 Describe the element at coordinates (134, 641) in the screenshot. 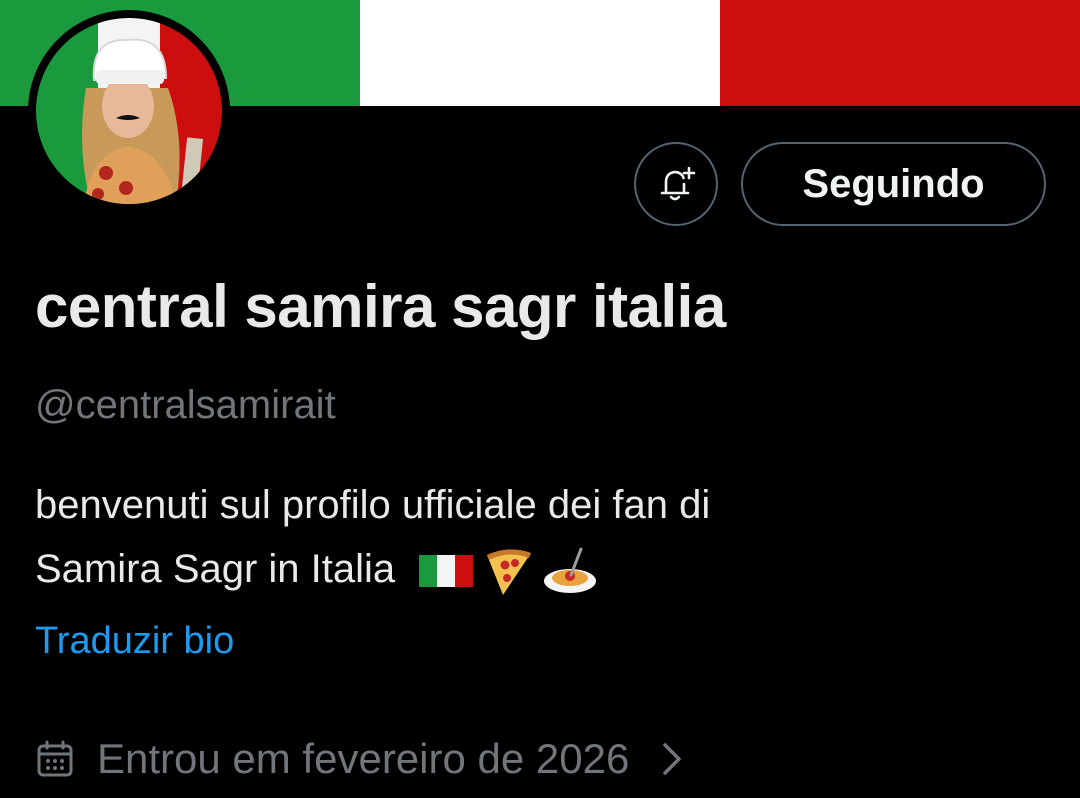

I see `translate-bio-link: Traduzir bio` at that location.